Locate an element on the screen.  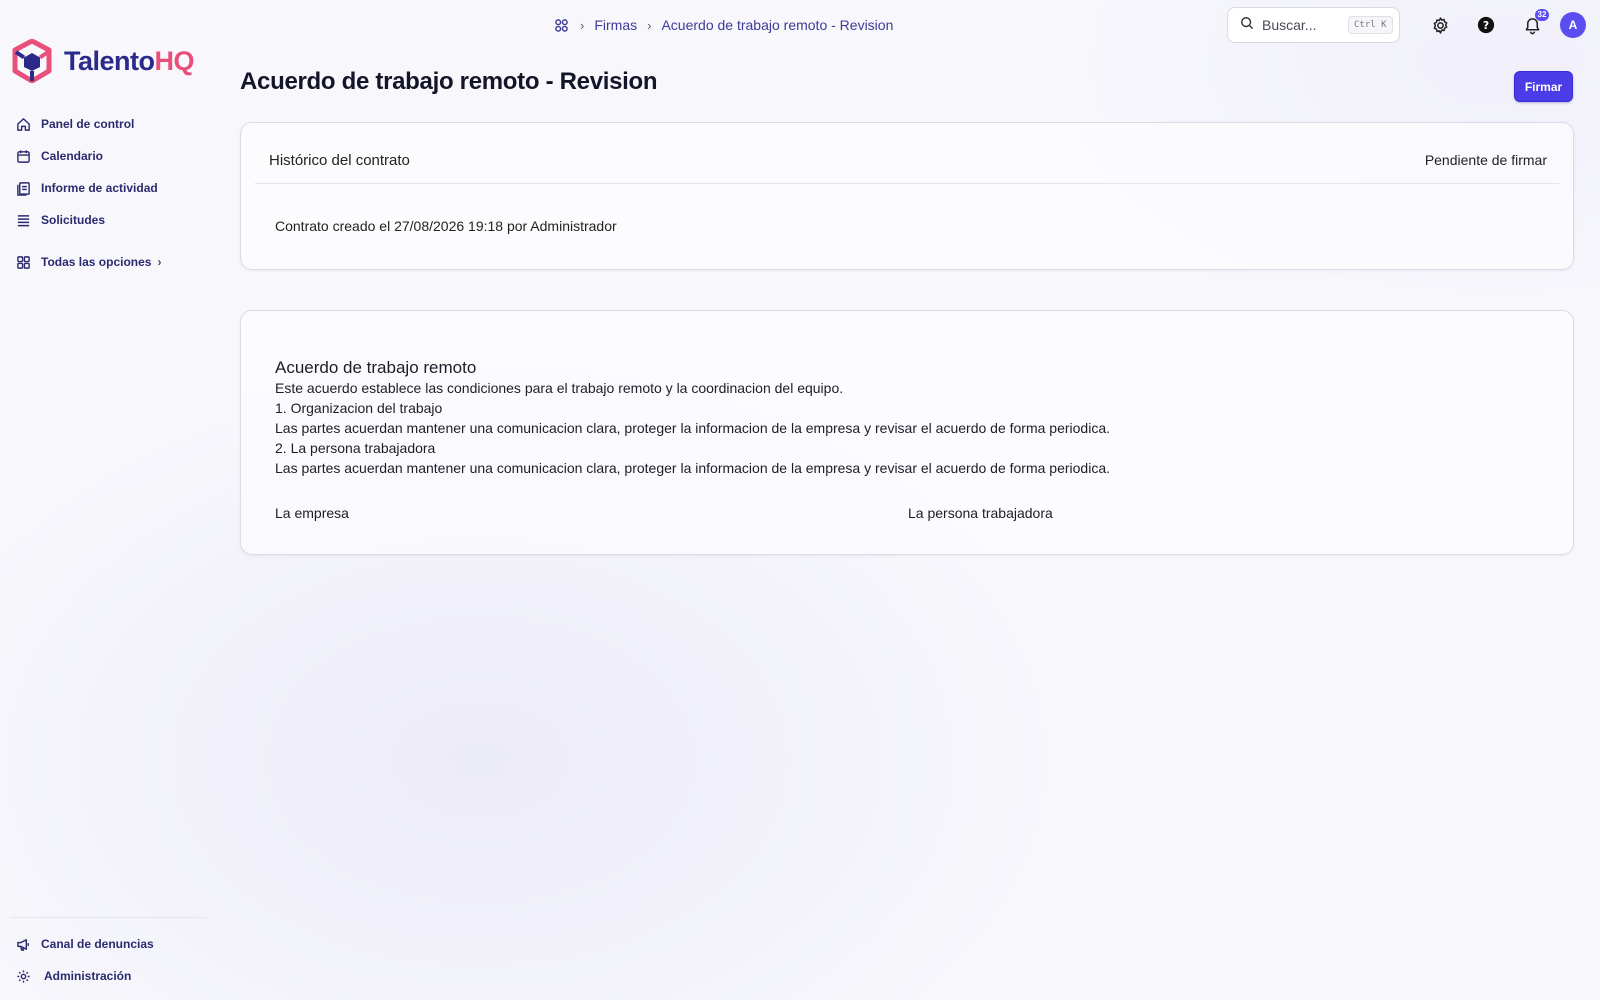
search-box: Ctrl K is located at coordinates (1313, 25).